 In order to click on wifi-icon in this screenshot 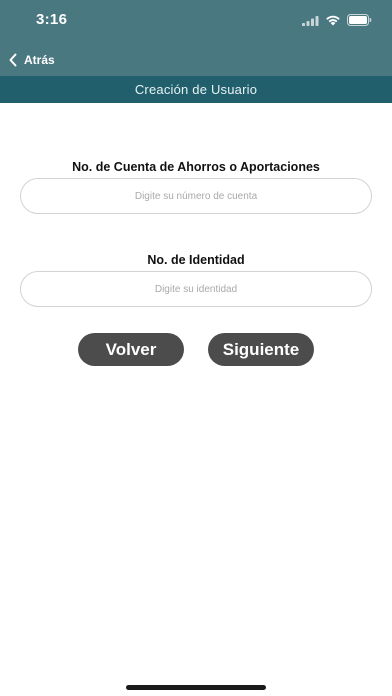, I will do `click(333, 20)`.